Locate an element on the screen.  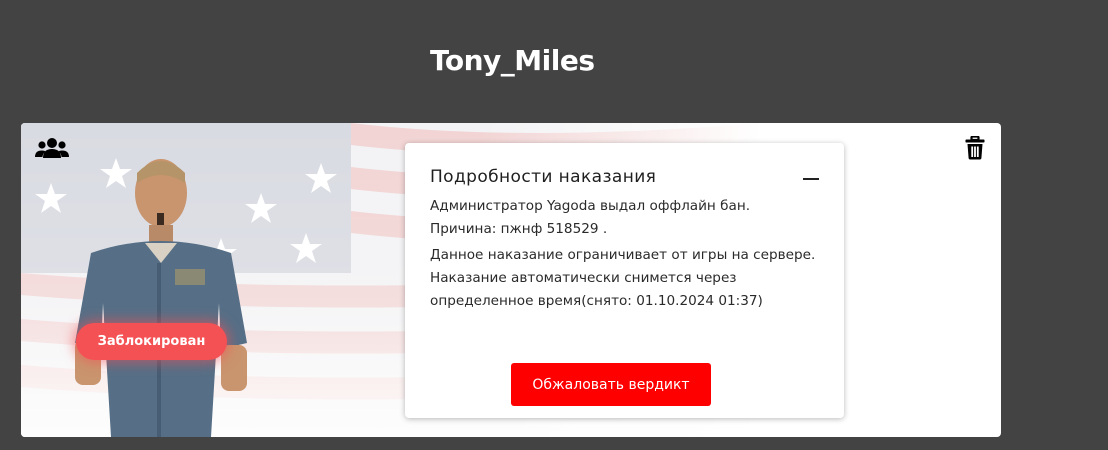
player-skin-image is located at coordinates (161, 298).